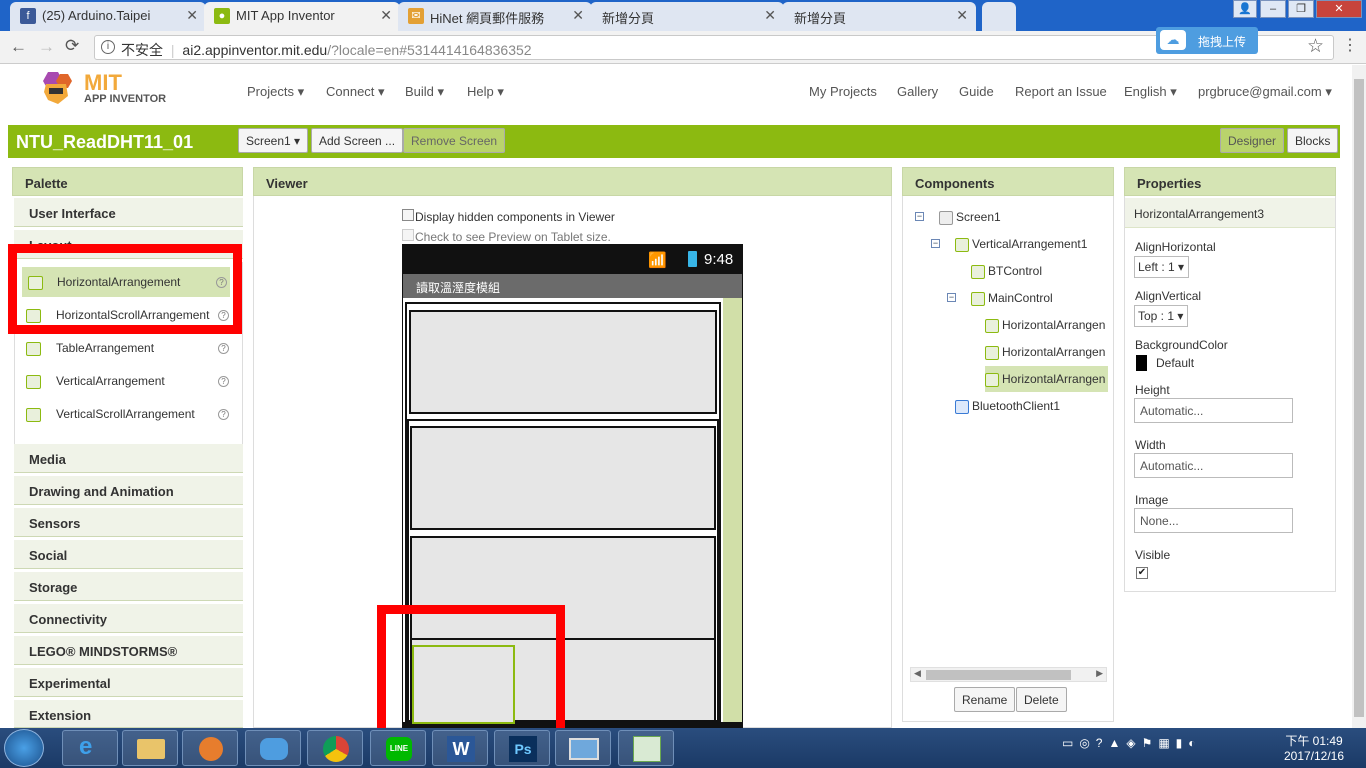  What do you see at coordinates (18, 47) in the screenshot?
I see `back-icon: ←` at bounding box center [18, 47].